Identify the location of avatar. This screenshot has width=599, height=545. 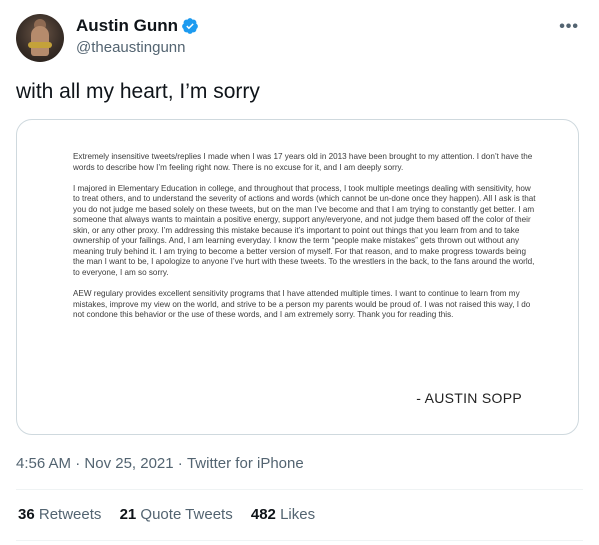
(40, 38).